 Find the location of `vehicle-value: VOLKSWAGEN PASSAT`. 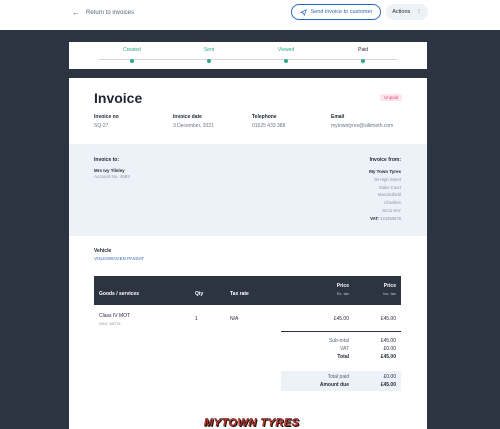

vehicle-value: VOLKSWAGEN PASSAT is located at coordinates (119, 258).